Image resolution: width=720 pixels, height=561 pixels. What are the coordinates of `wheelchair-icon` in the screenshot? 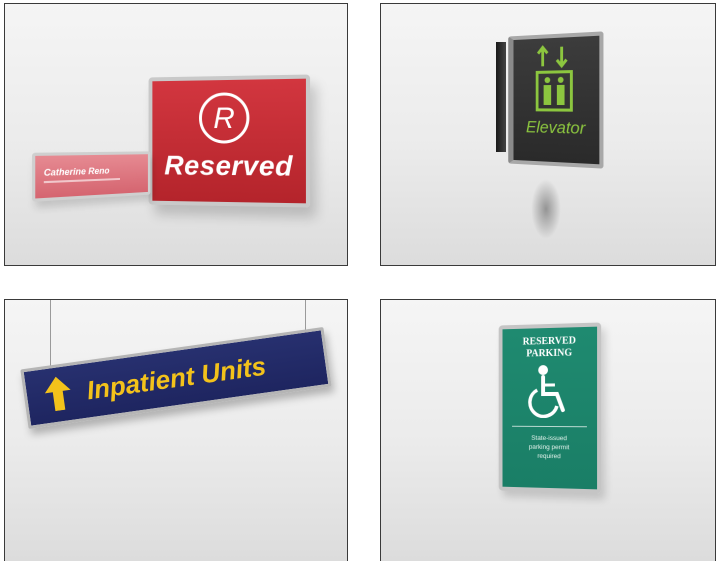 It's located at (547, 391).